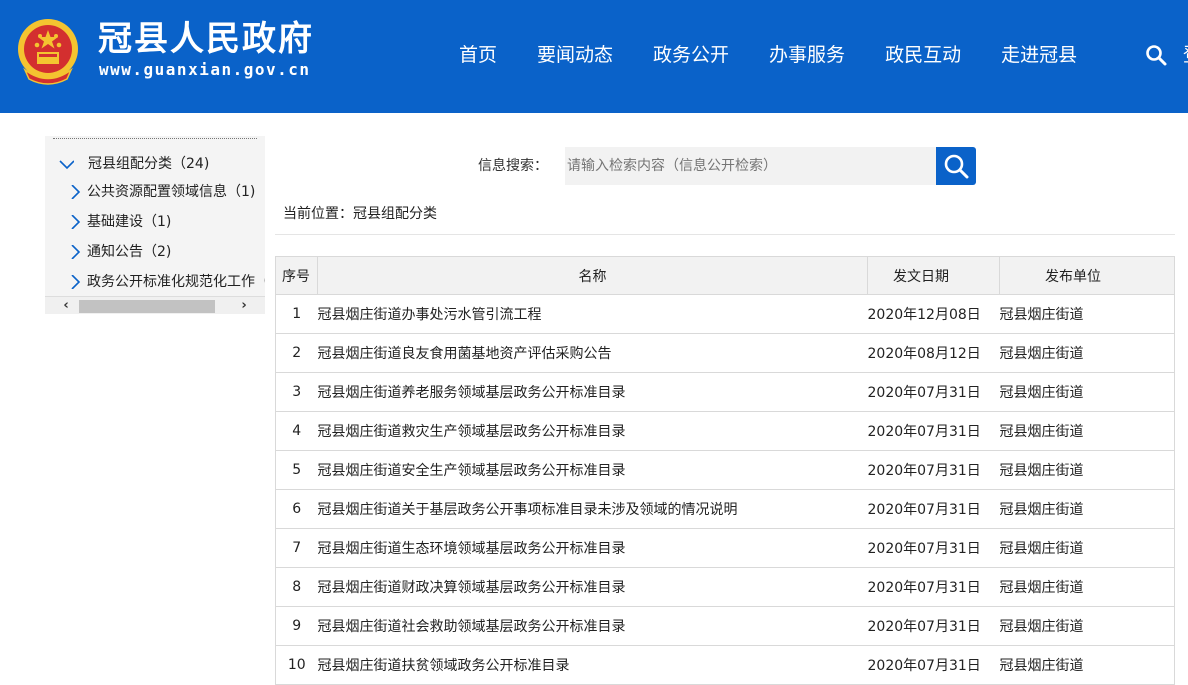 This screenshot has height=685, width=1188. What do you see at coordinates (244, 305) in the screenshot?
I see `scroll-right-icon: ›` at bounding box center [244, 305].